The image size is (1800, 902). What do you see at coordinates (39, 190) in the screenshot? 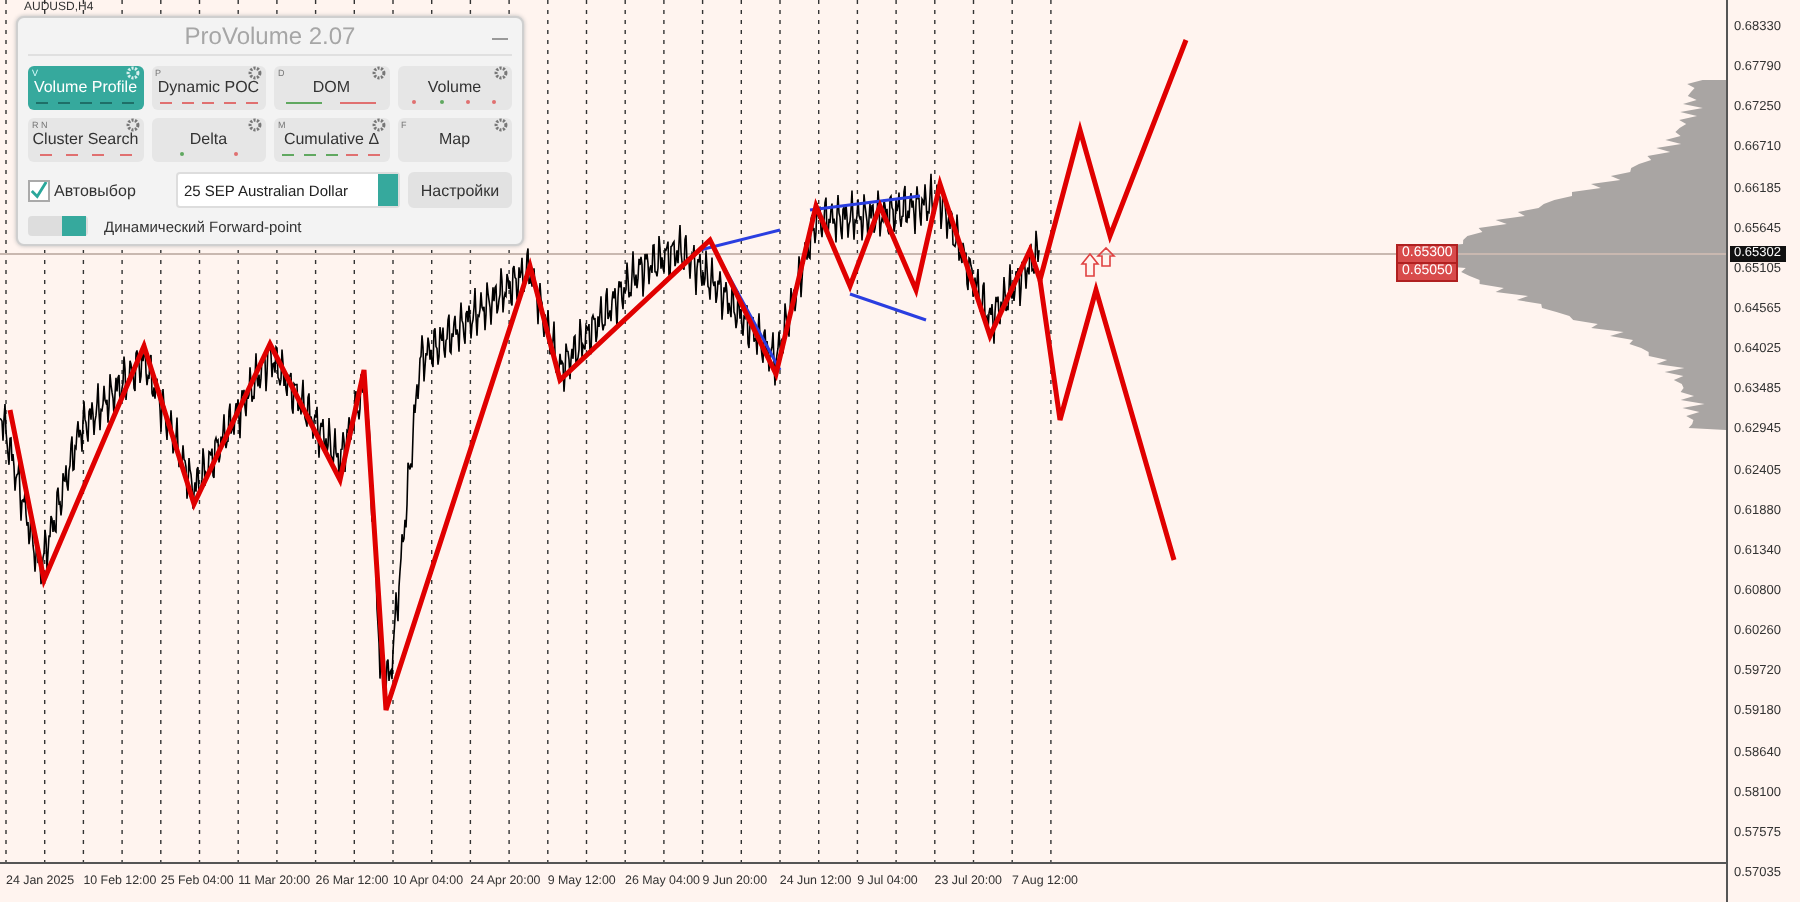
I see `auto-select-checkbox` at bounding box center [39, 190].